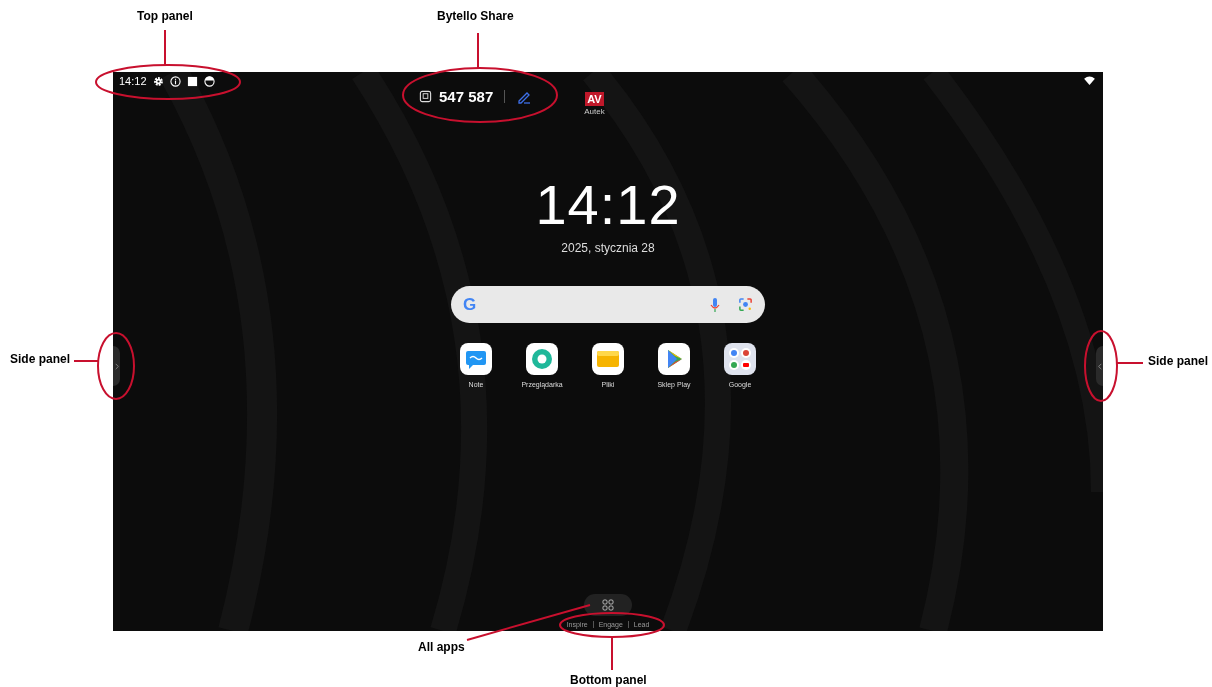 The height and width of the screenshot is (687, 1212). Describe the element at coordinates (740, 359) in the screenshot. I see `app-folder-icon` at that location.